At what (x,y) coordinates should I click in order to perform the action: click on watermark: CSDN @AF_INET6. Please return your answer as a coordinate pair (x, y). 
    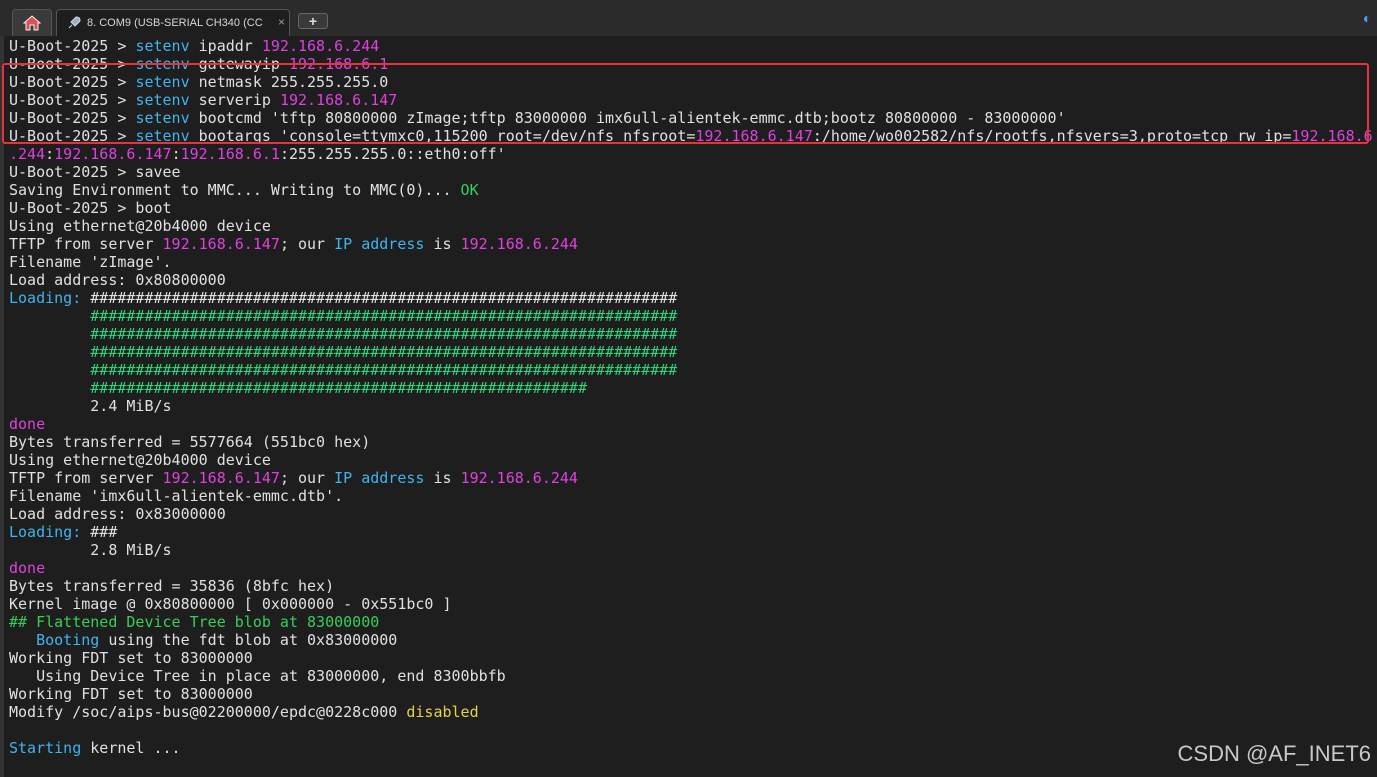
    Looking at the image, I should click on (1274, 753).